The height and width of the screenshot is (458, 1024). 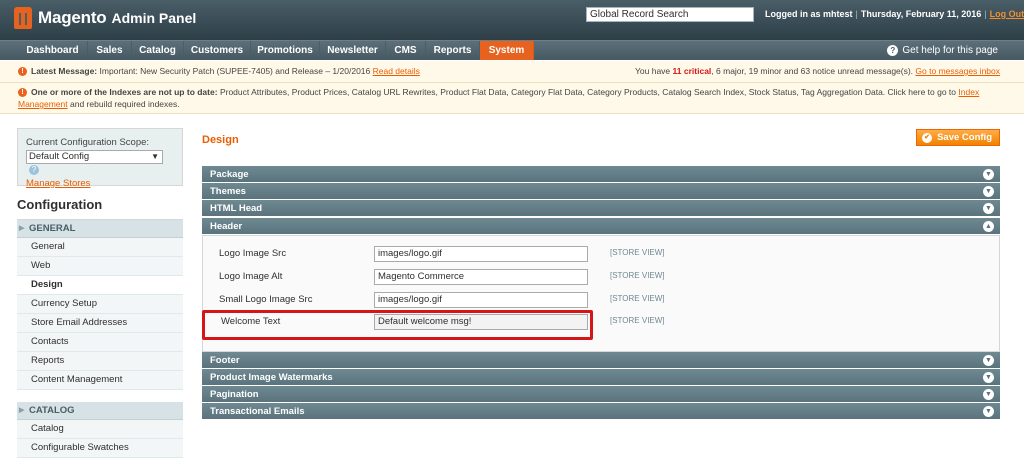 I want to click on section-pagination: Pagination ▼, so click(x=601, y=394).